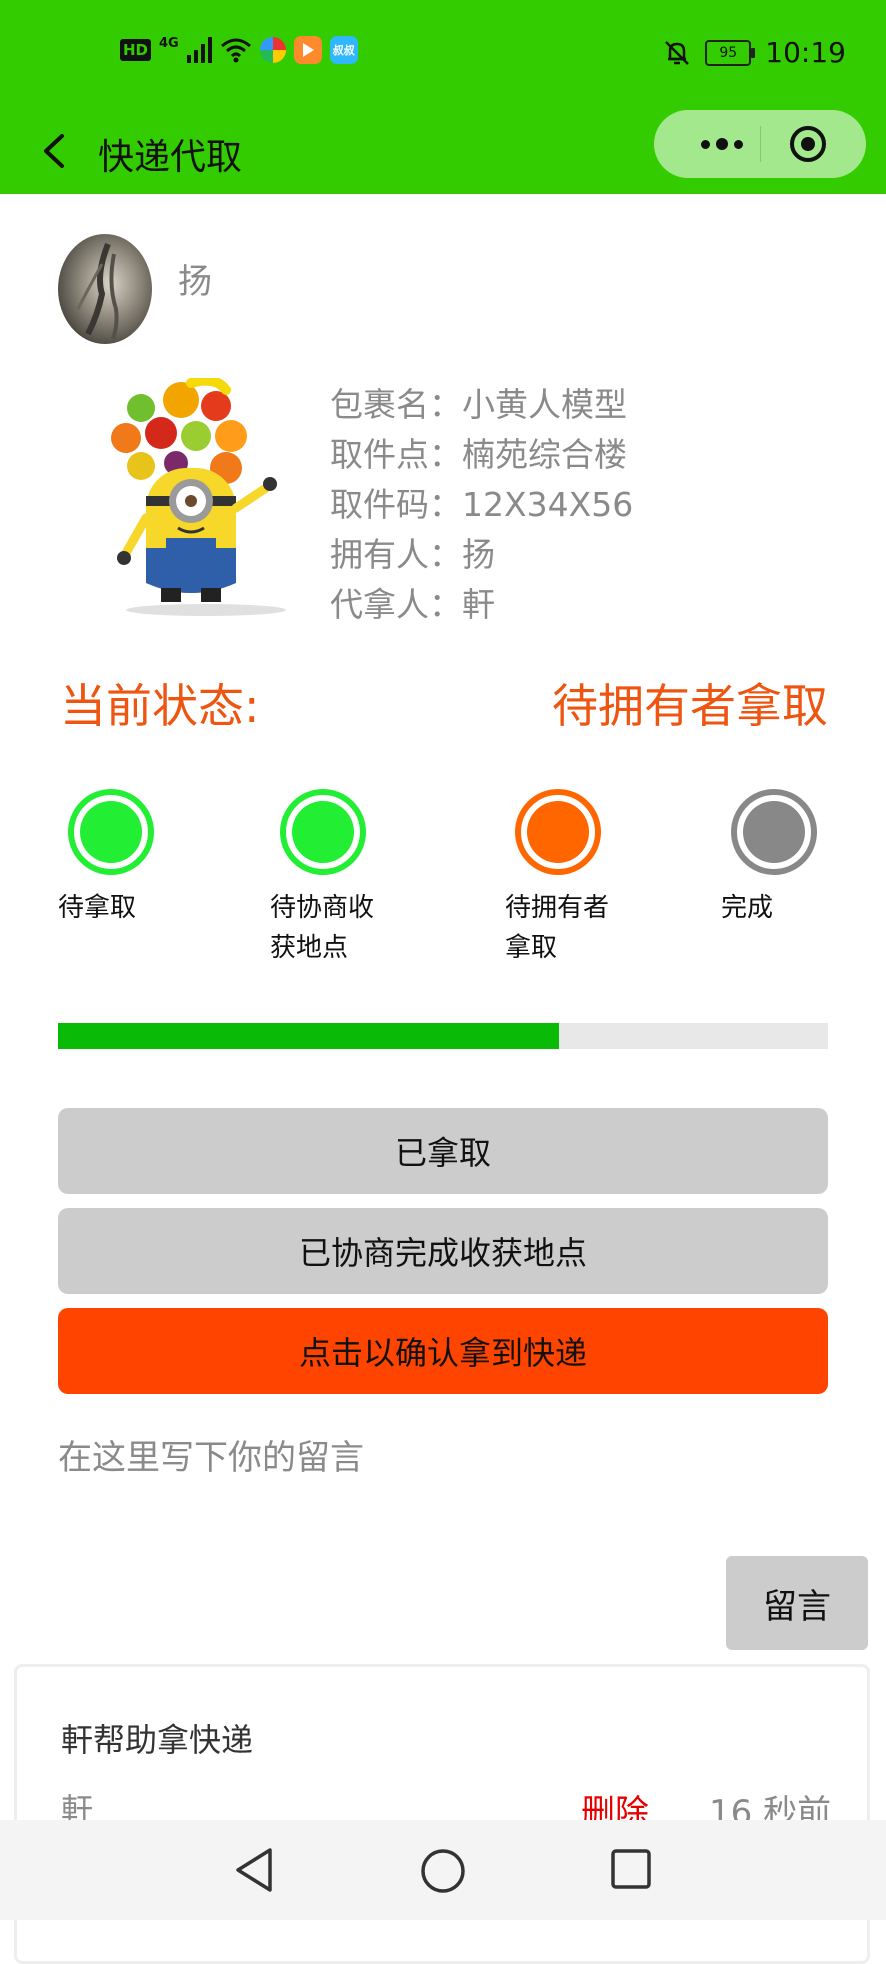 This screenshot has height=1964, width=886. Describe the element at coordinates (396, 554) in the screenshot. I see `label: 拥有人：` at that location.